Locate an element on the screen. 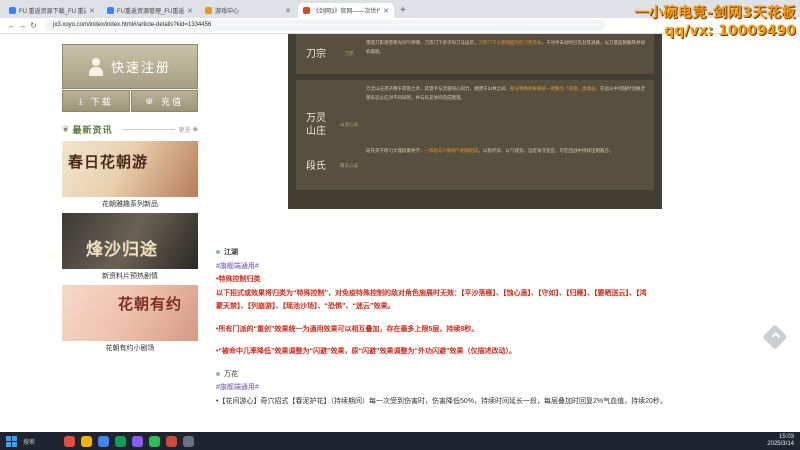 This screenshot has width=800, height=450. sect-name: 段氏 is located at coordinates (316, 166).